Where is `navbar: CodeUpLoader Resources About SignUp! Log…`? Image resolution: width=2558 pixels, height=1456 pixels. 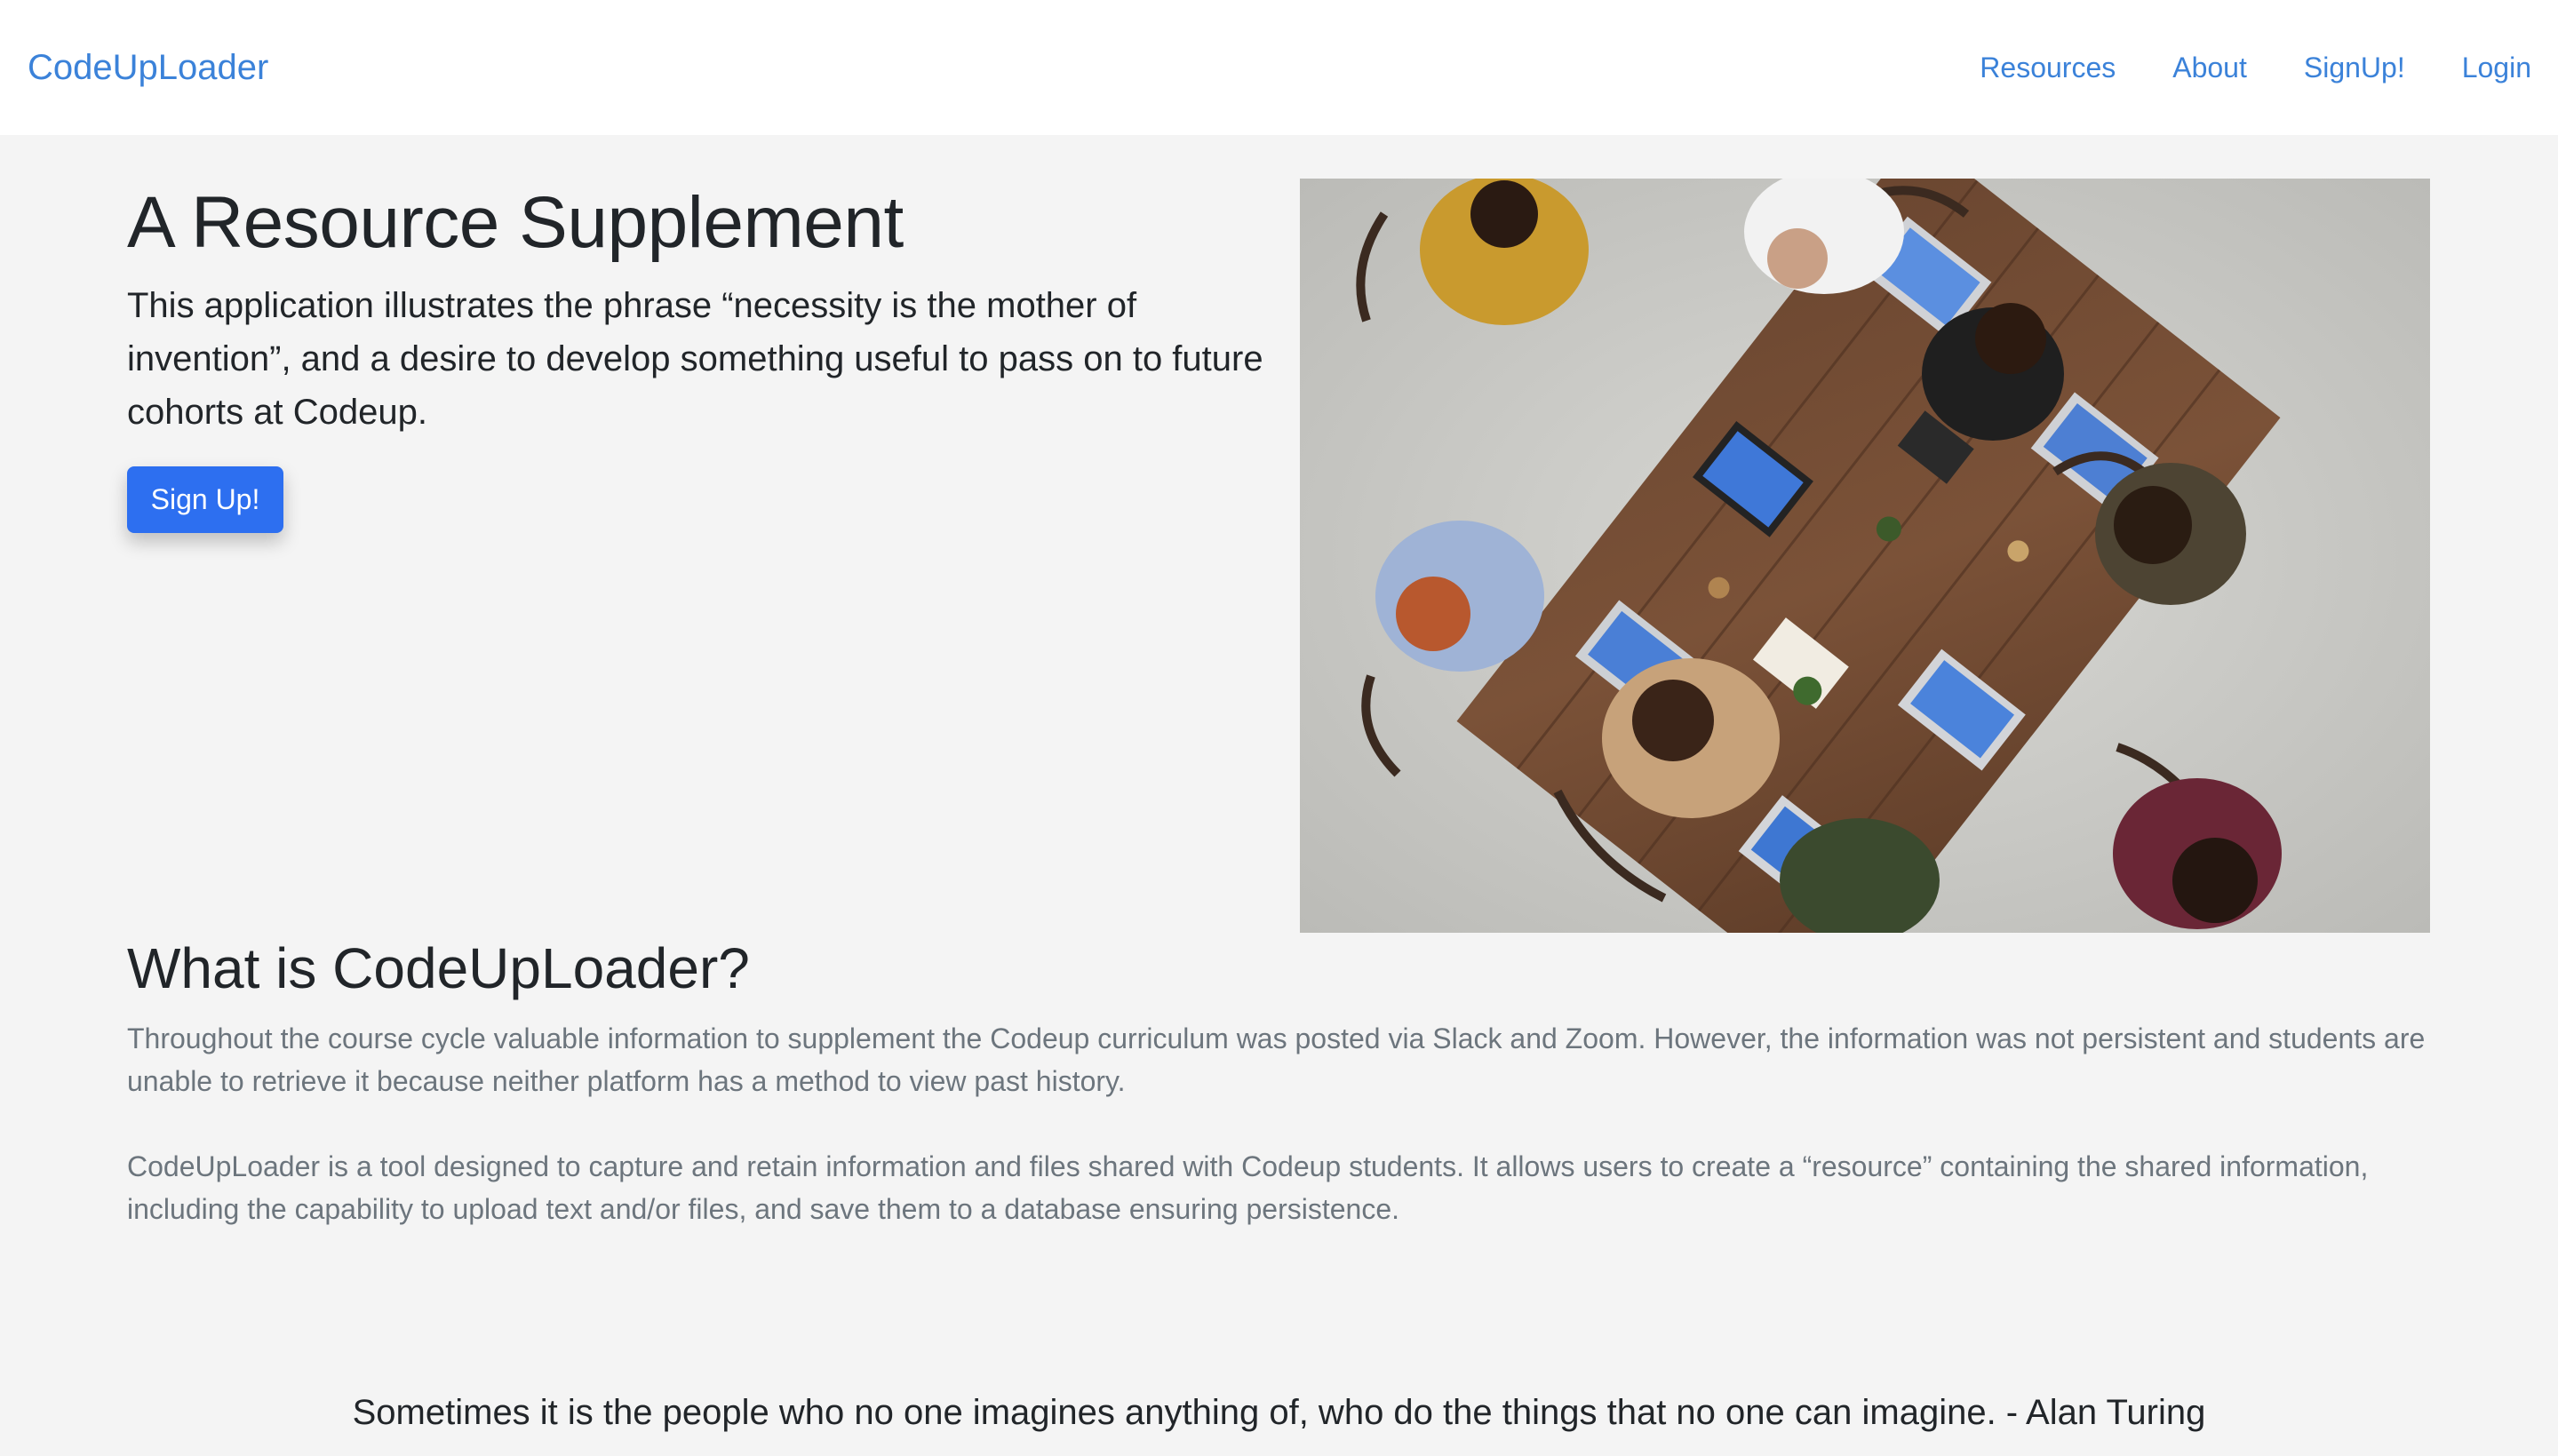 navbar: CodeUpLoader Resources About SignUp! Log… is located at coordinates (1279, 67).